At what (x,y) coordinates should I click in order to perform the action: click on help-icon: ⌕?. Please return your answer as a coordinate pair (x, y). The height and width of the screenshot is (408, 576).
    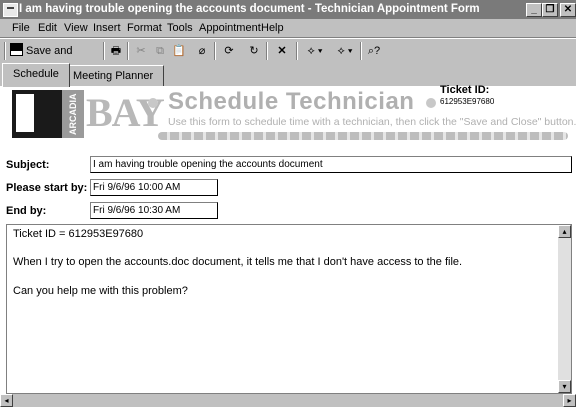
    Looking at the image, I should click on (374, 51).